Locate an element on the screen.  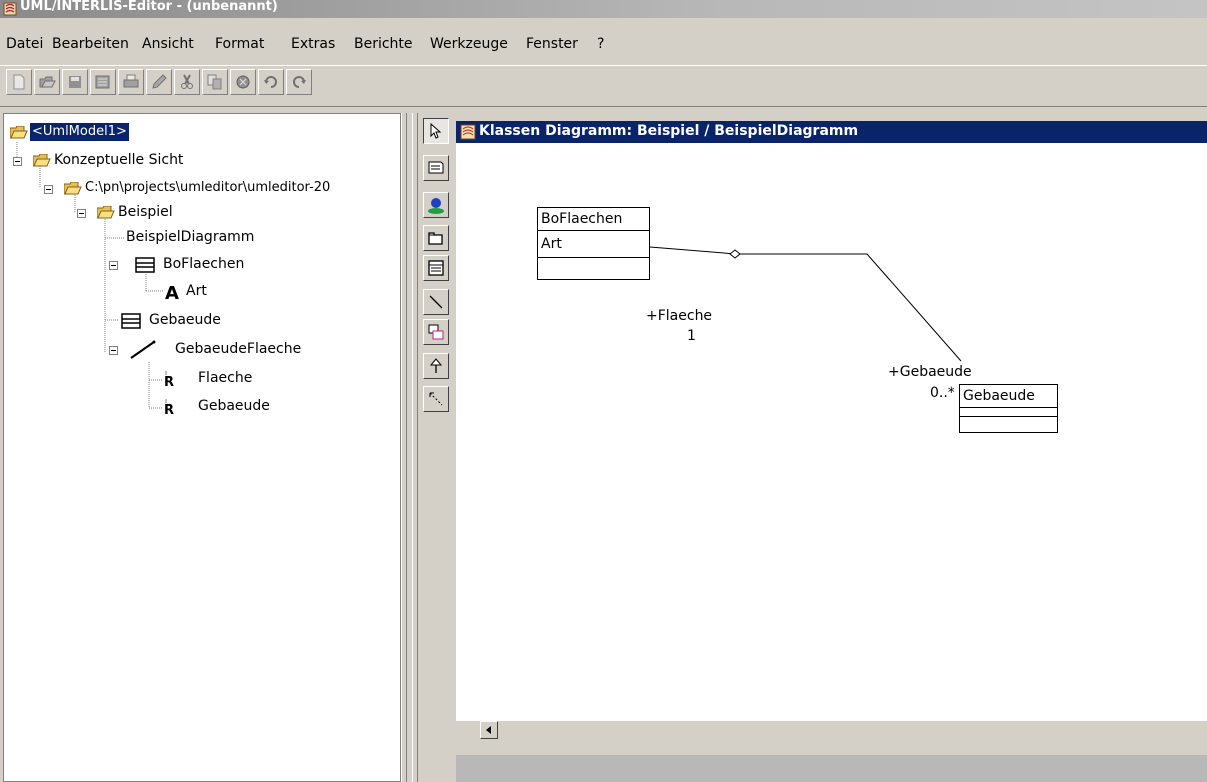
dependency-icon is located at coordinates (436, 399).